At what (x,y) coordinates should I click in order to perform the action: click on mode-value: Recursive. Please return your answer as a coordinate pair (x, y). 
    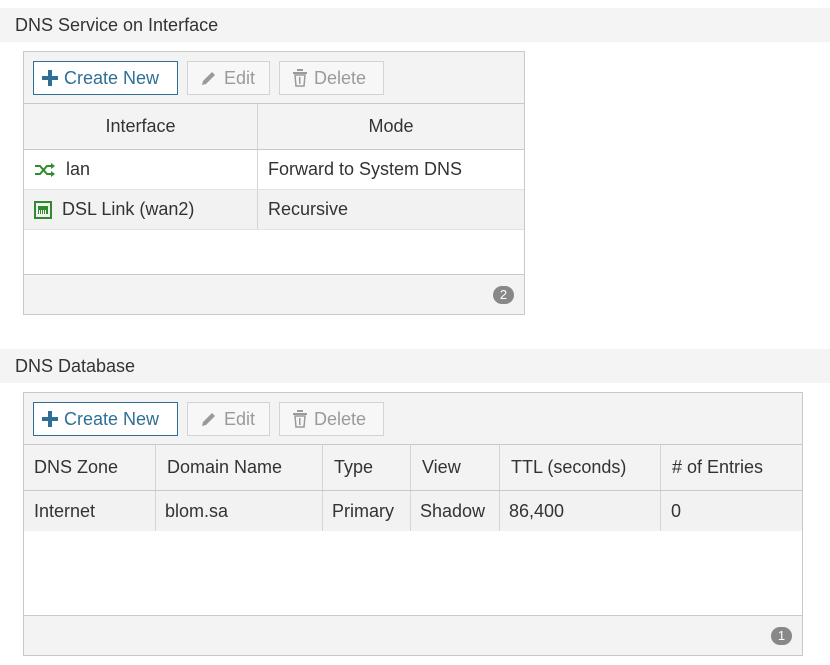
    Looking at the image, I should click on (390, 209).